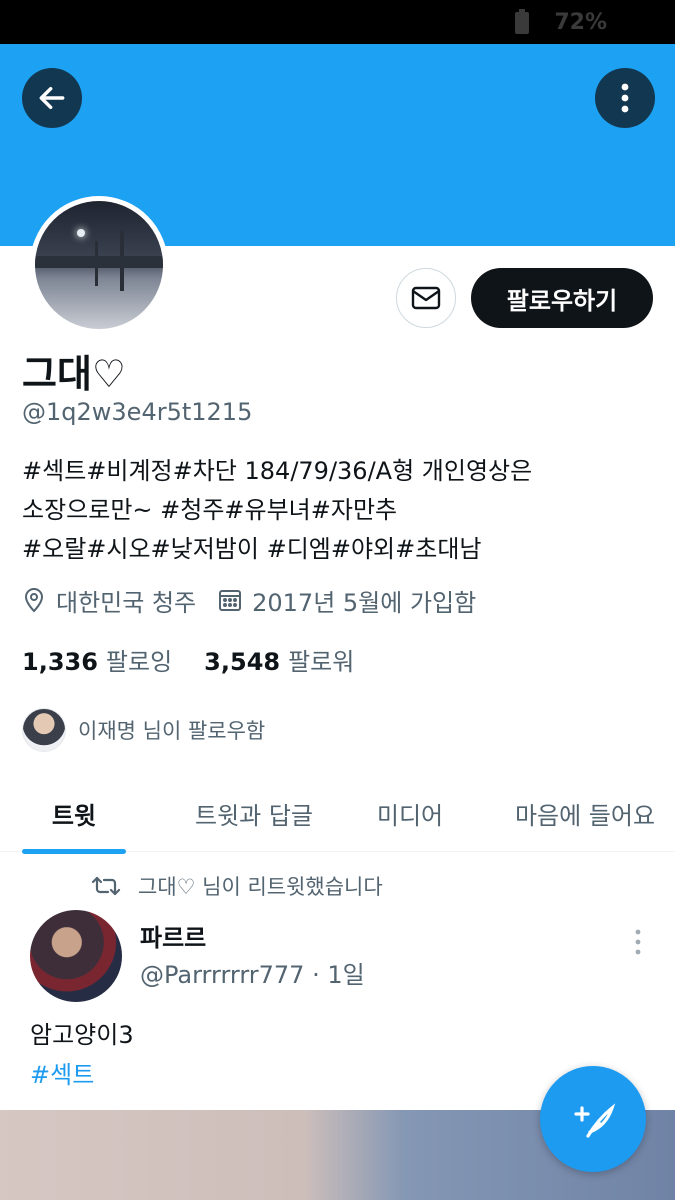 Image resolution: width=675 pixels, height=1200 pixels. What do you see at coordinates (137, 412) in the screenshot?
I see `profile-handle: @1q2w3e4r5t1215` at bounding box center [137, 412].